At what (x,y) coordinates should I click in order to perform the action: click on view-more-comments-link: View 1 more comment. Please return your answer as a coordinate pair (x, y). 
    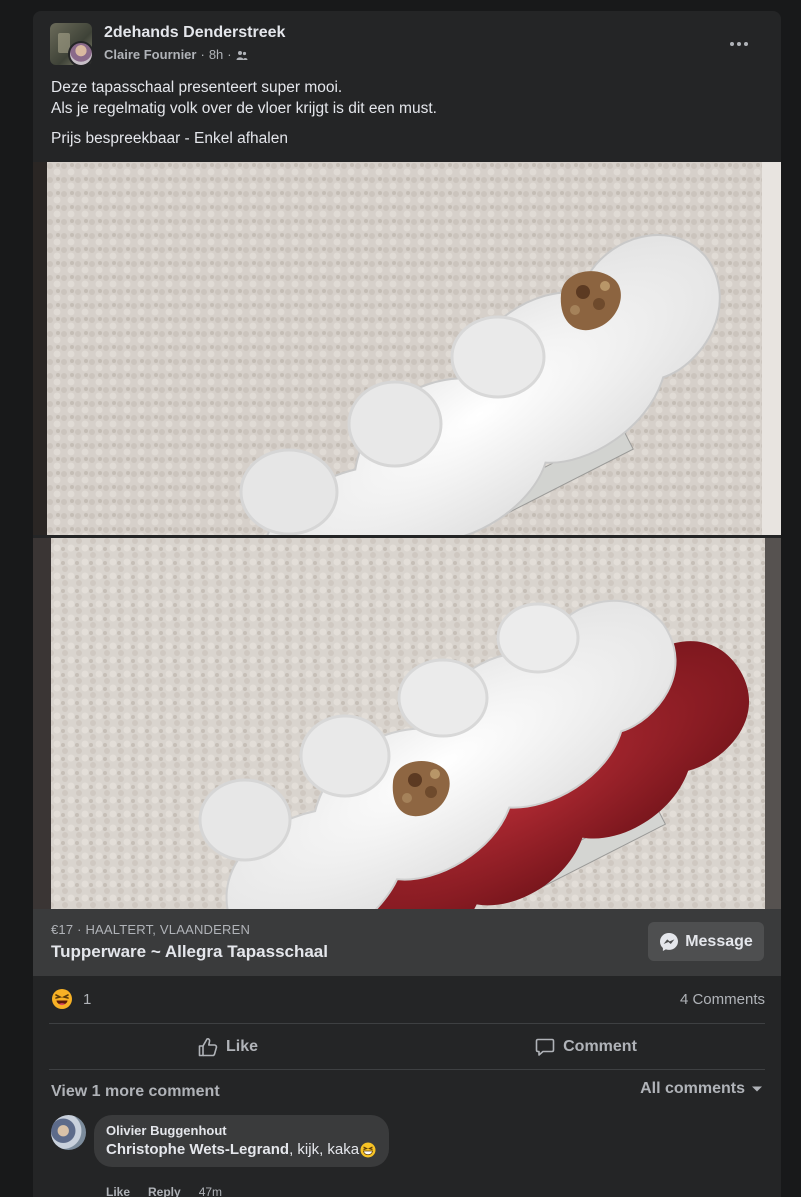
    Looking at the image, I should click on (135, 1092).